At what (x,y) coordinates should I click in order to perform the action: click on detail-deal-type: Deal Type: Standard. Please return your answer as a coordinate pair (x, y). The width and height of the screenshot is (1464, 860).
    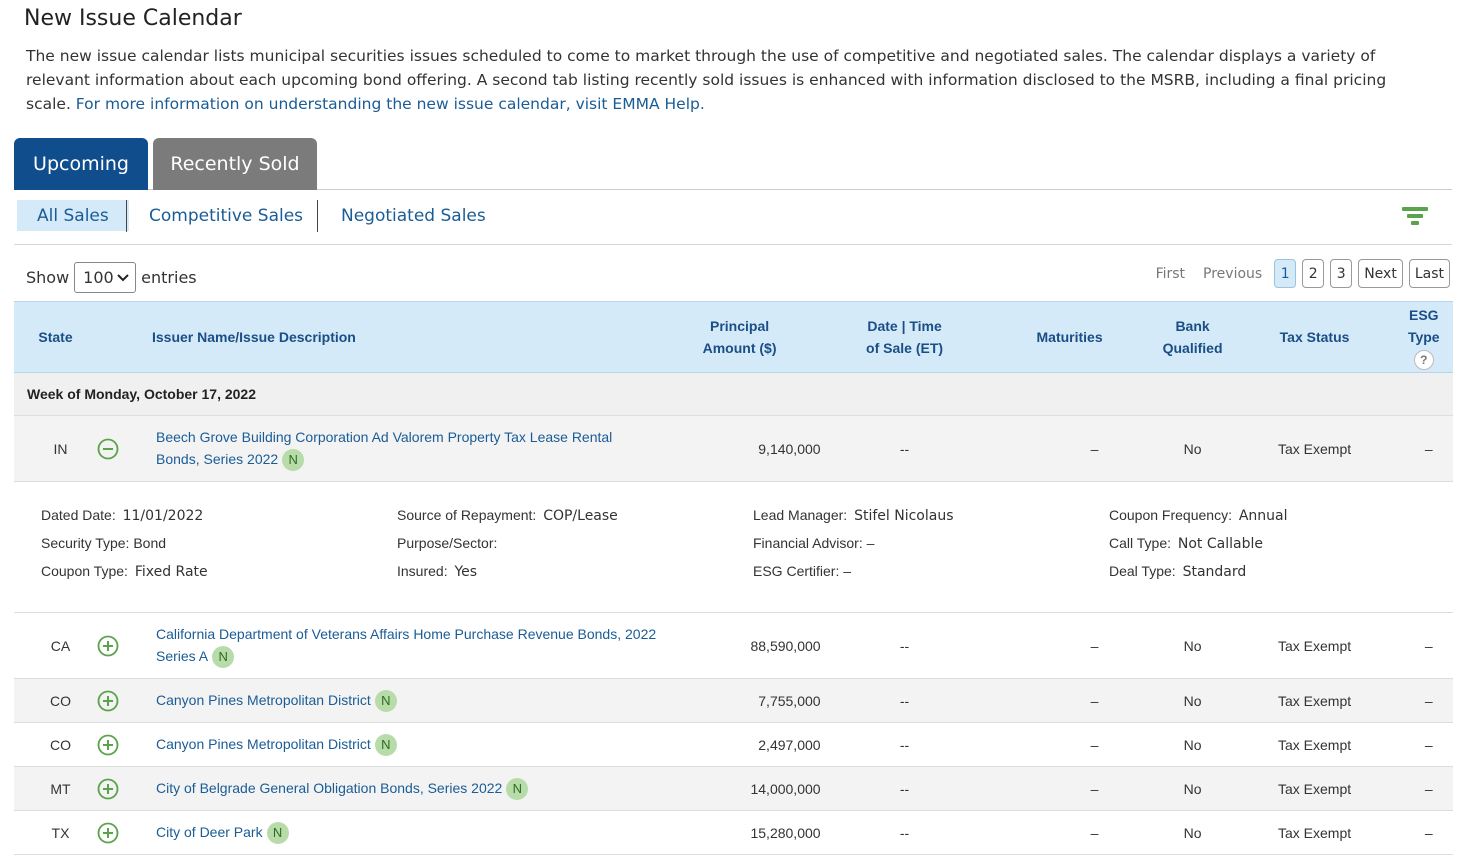
    Looking at the image, I should click on (1198, 577).